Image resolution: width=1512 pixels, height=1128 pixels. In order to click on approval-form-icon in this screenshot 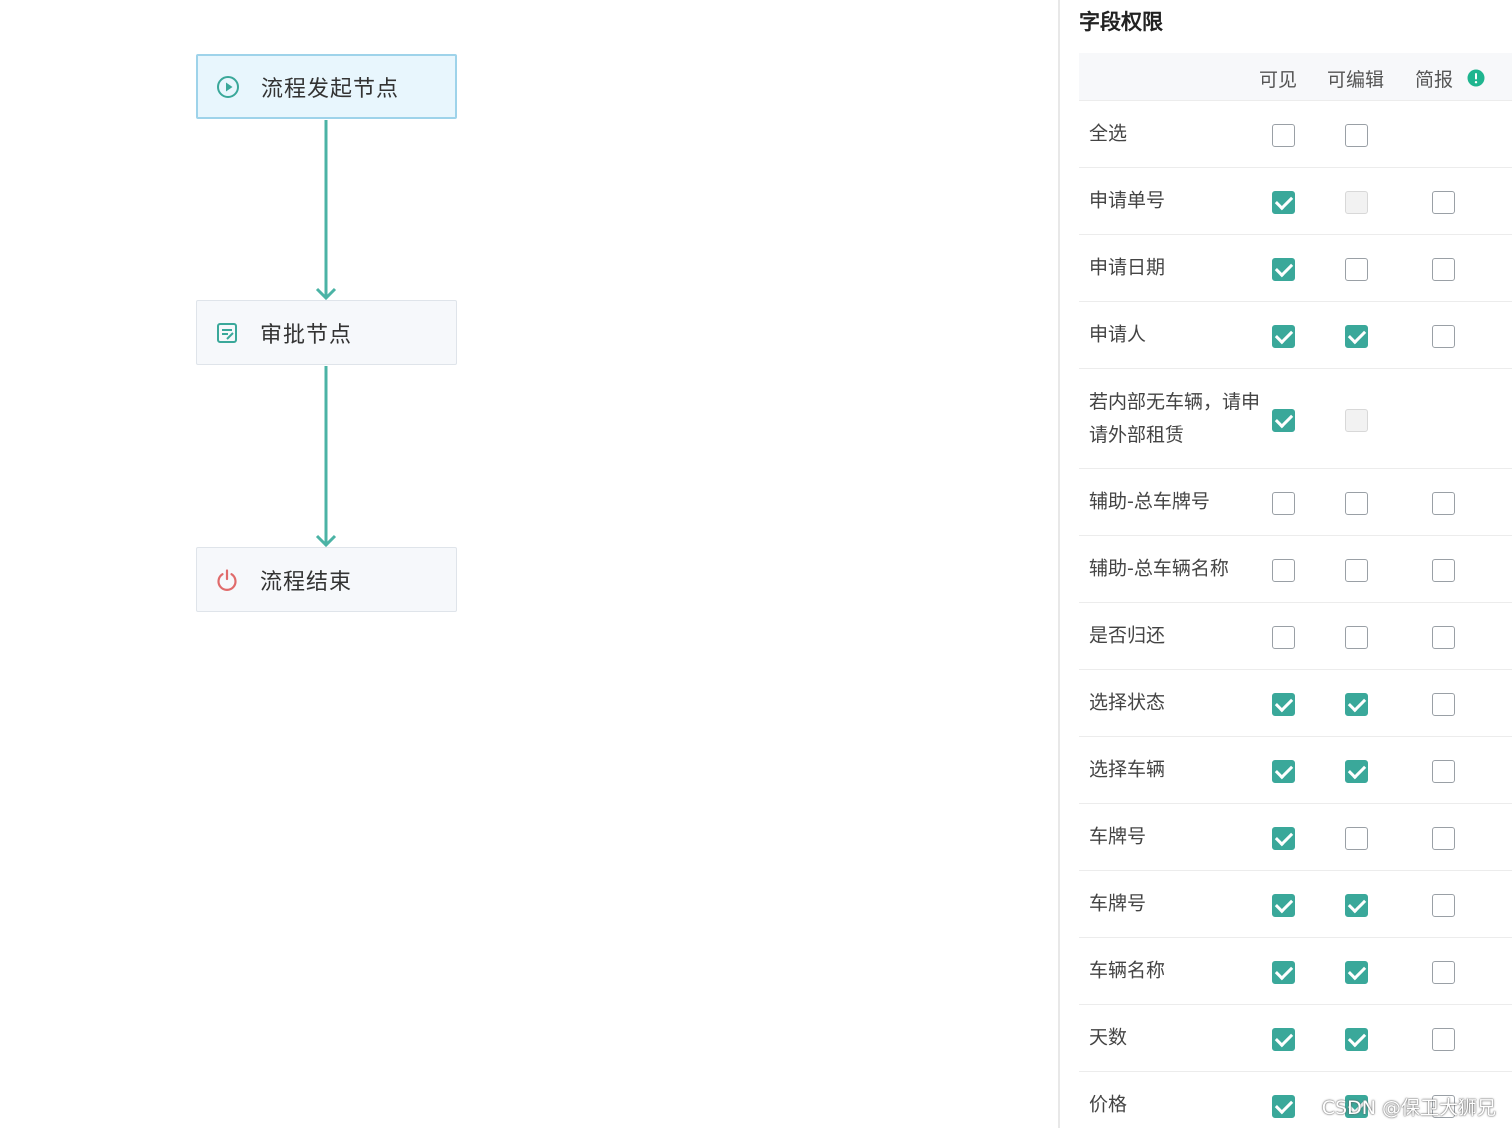, I will do `click(227, 333)`.